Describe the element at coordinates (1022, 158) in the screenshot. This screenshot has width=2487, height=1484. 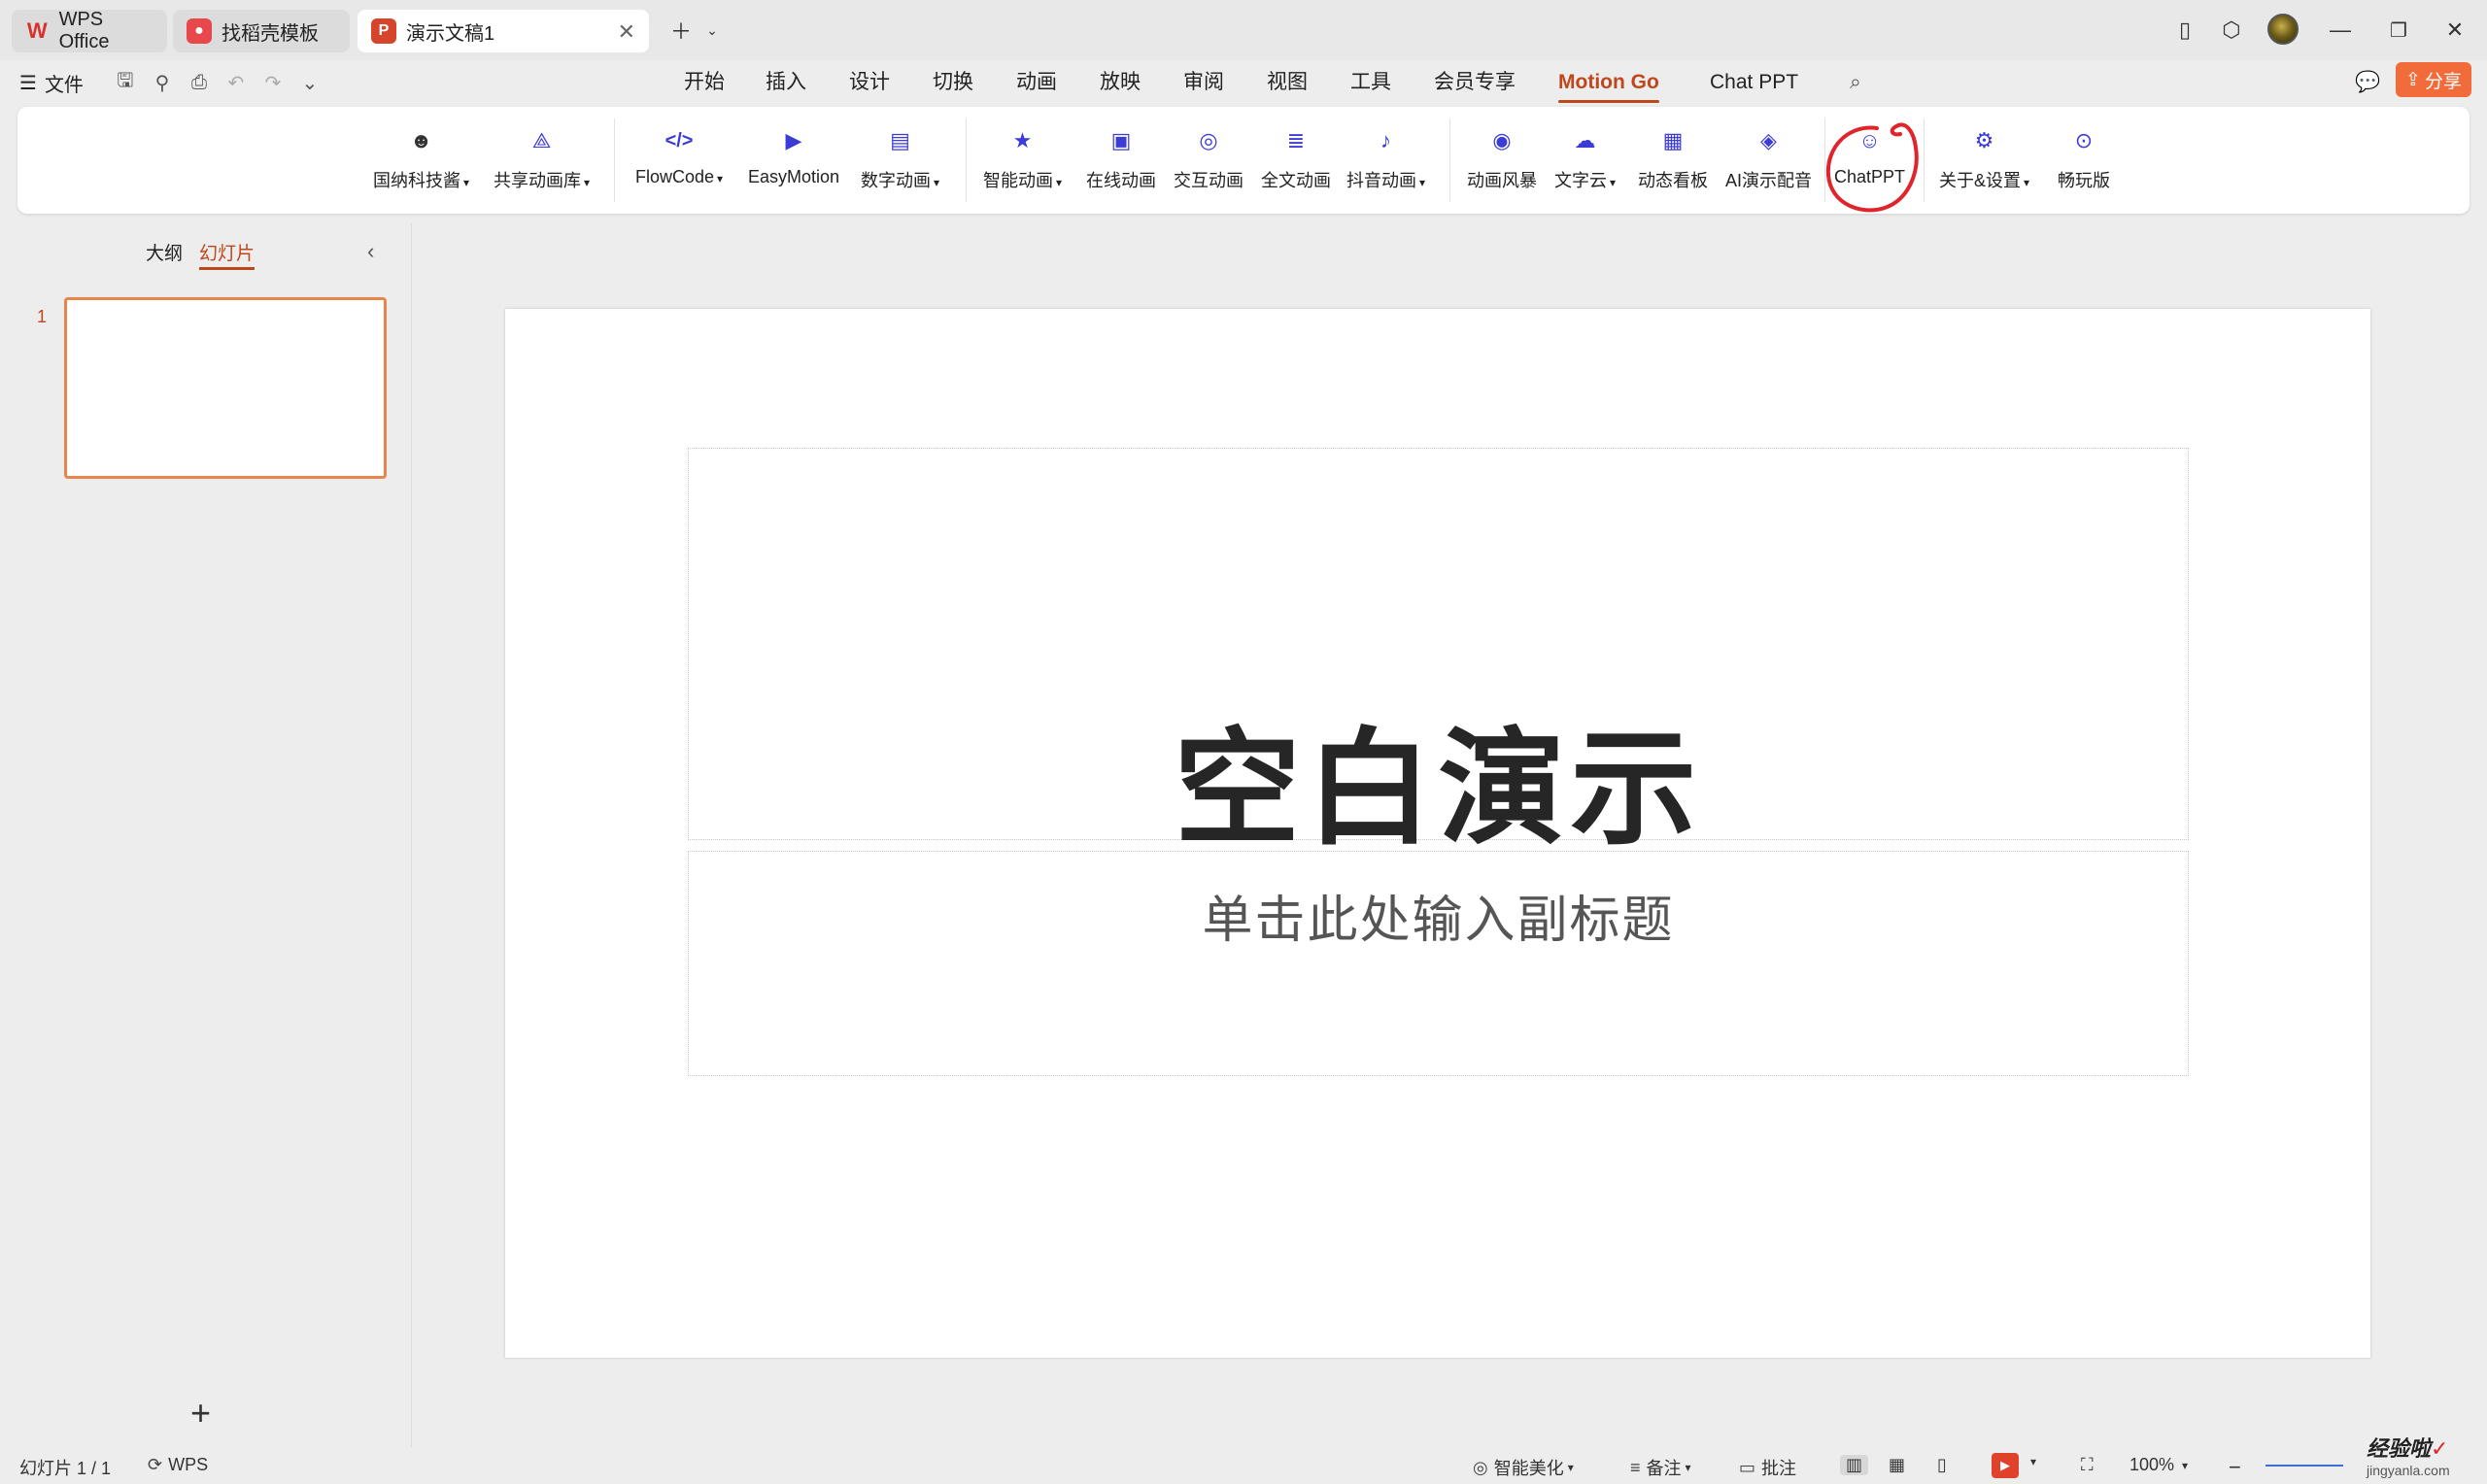
I see `ribbon-smart-animation: ★ 智能动画 ▾` at that location.